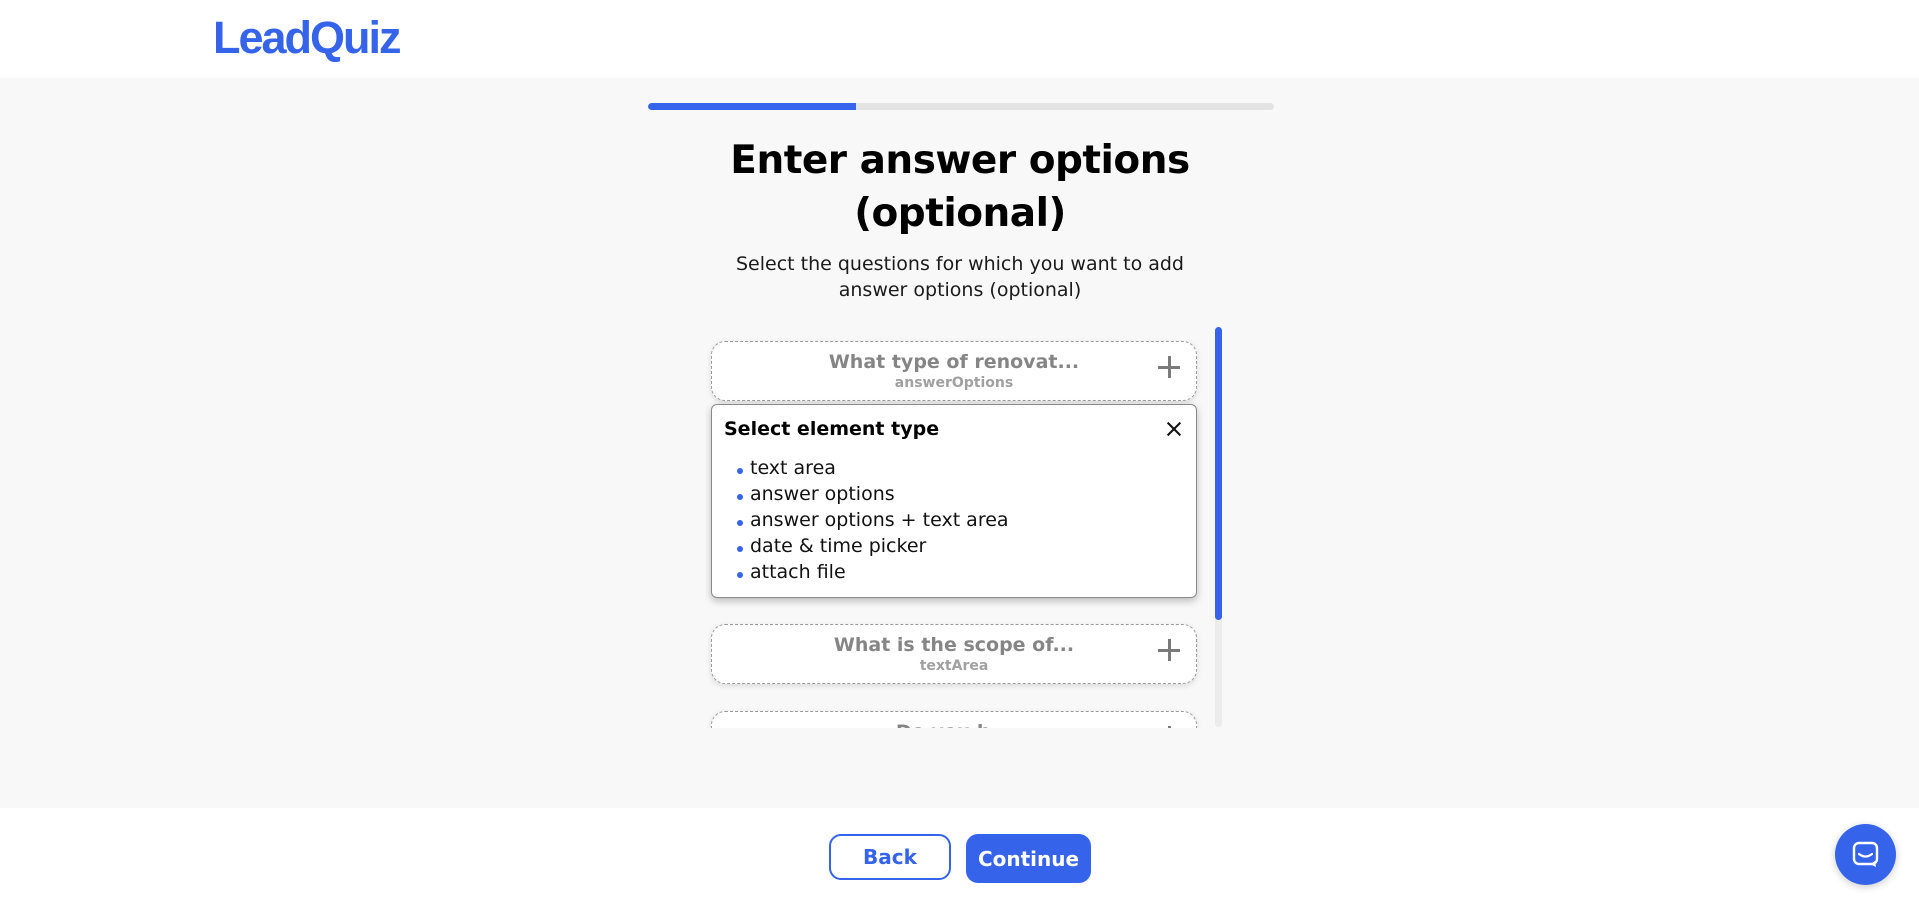 The height and width of the screenshot is (906, 1919). Describe the element at coordinates (872, 494) in the screenshot. I see `option-answer-options: answer options` at that location.